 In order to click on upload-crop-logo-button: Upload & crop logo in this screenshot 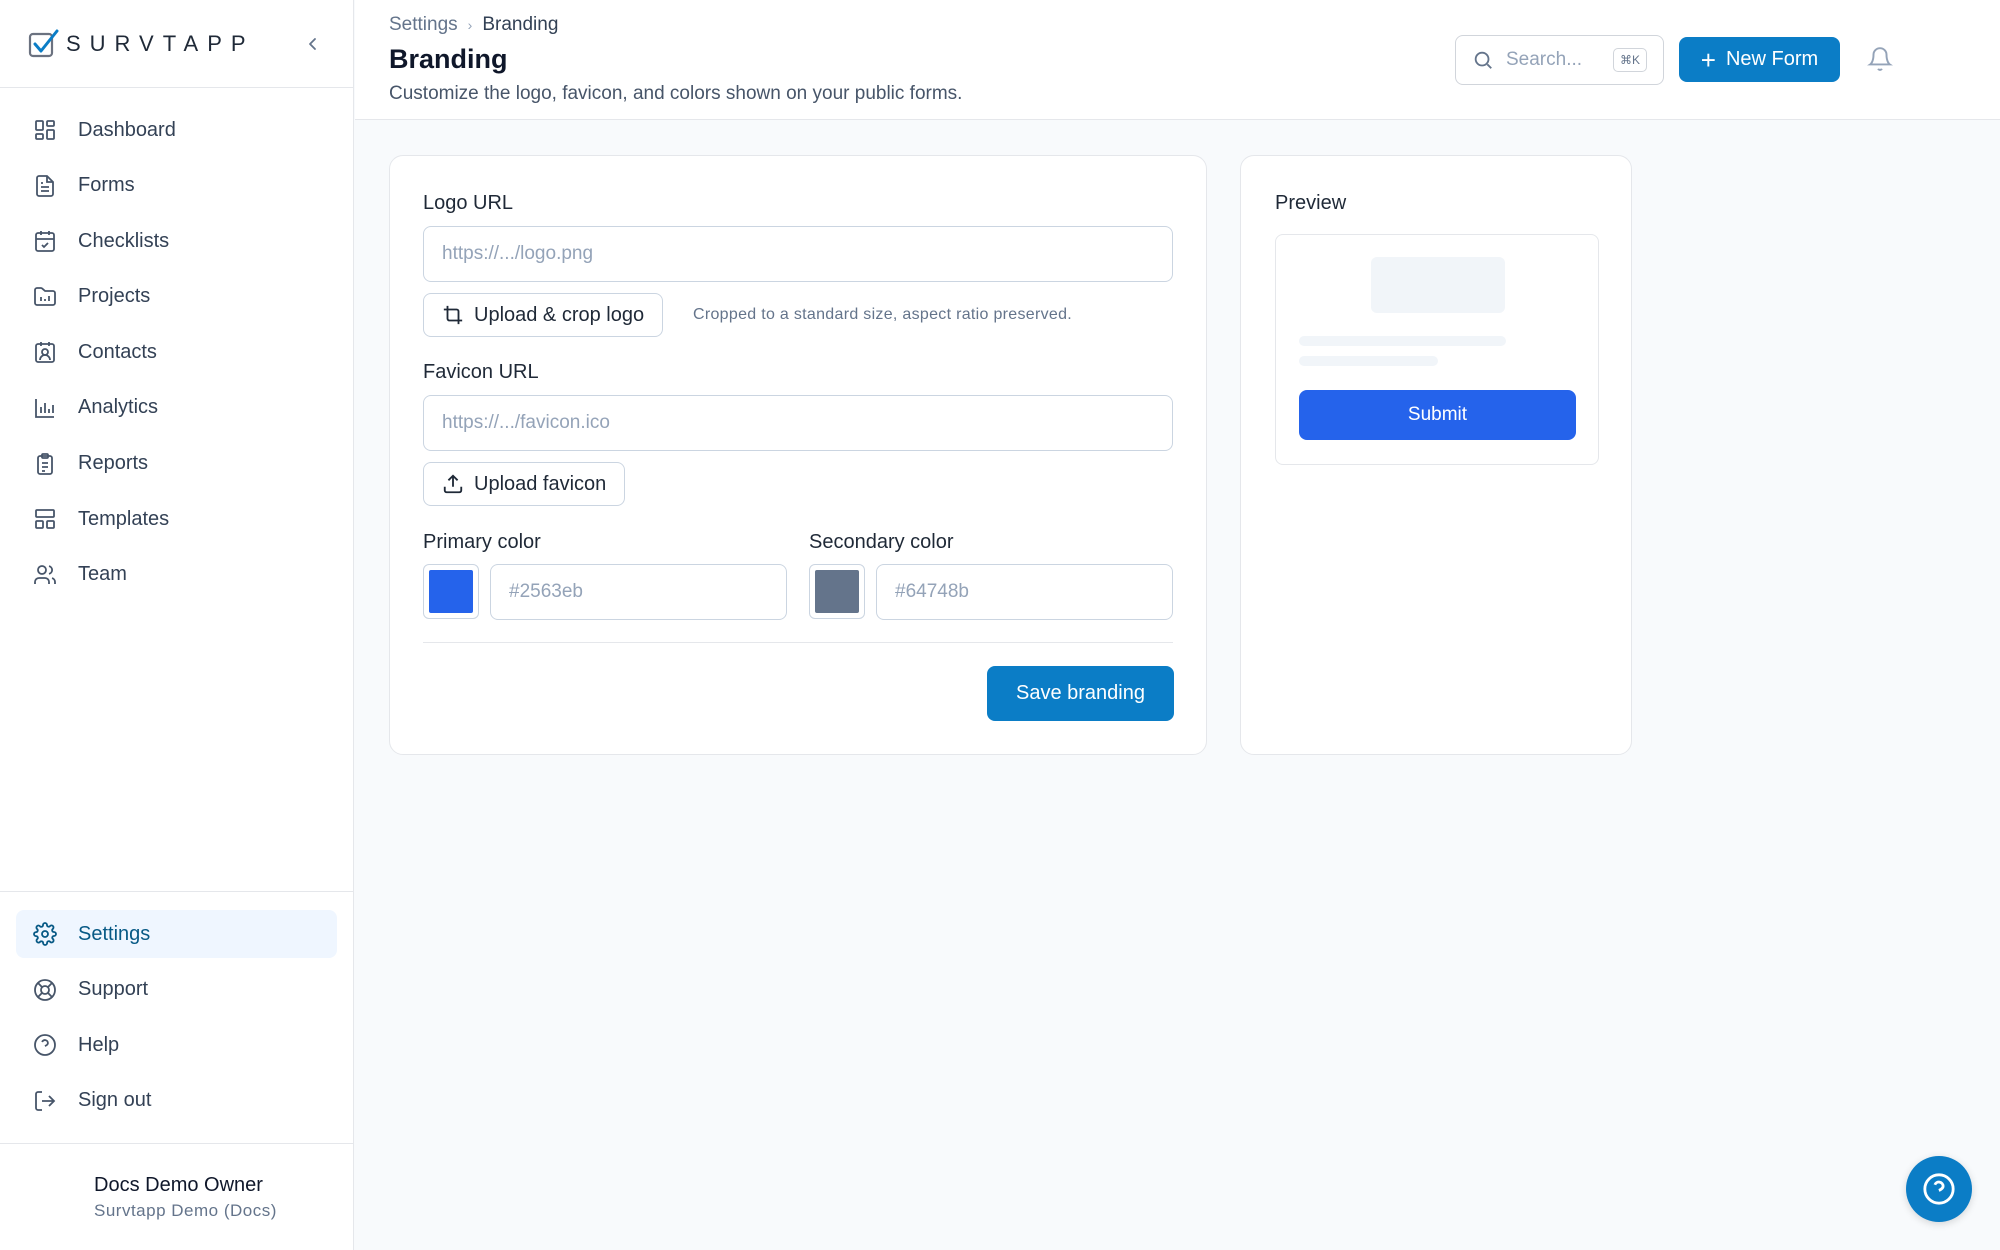, I will do `click(543, 315)`.